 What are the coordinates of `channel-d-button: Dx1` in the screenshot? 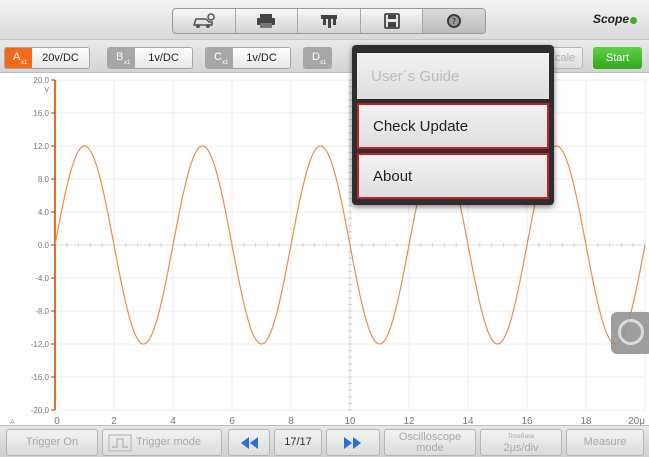 It's located at (317, 58).